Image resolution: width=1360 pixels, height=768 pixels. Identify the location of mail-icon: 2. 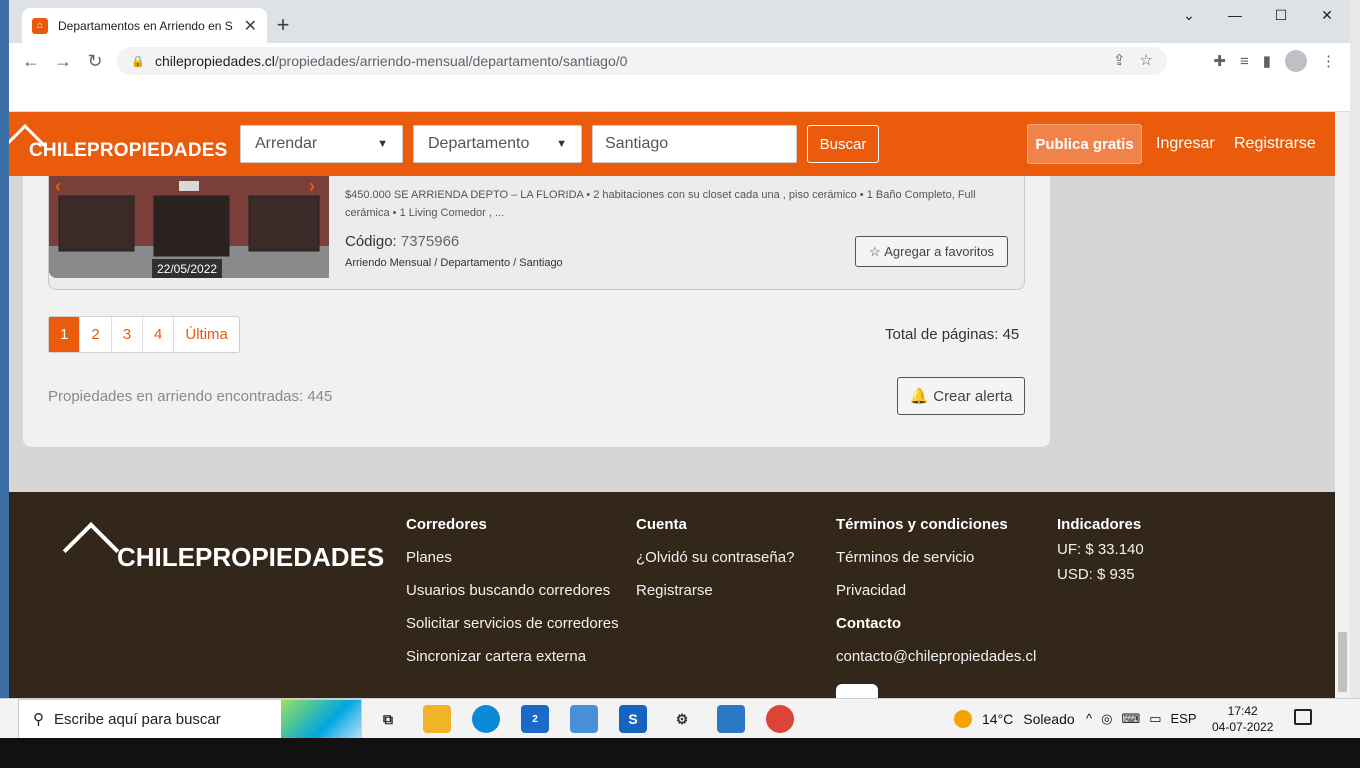
(535, 719).